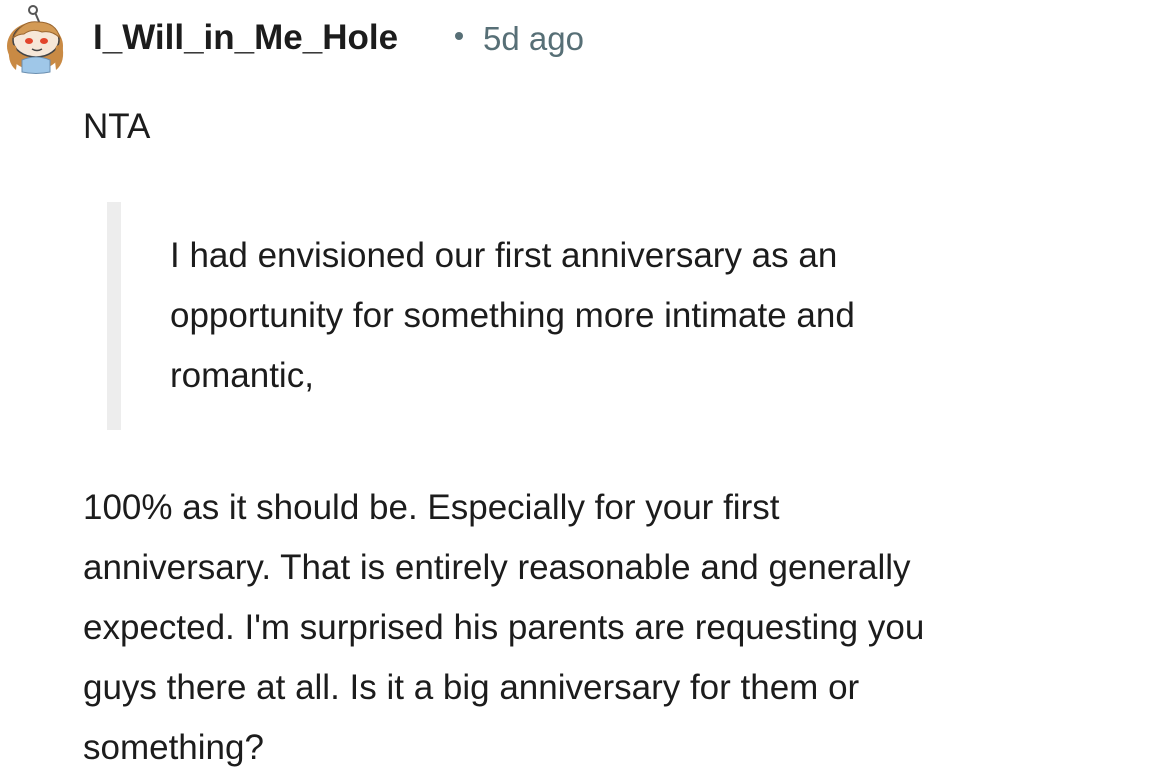  I want to click on separator-dot, so click(459, 36).